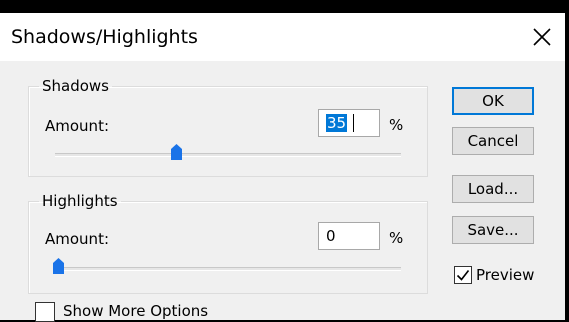 Image resolution: width=569 pixels, height=322 pixels. What do you see at coordinates (58, 266) in the screenshot?
I see `highlights-slider-thumb` at bounding box center [58, 266].